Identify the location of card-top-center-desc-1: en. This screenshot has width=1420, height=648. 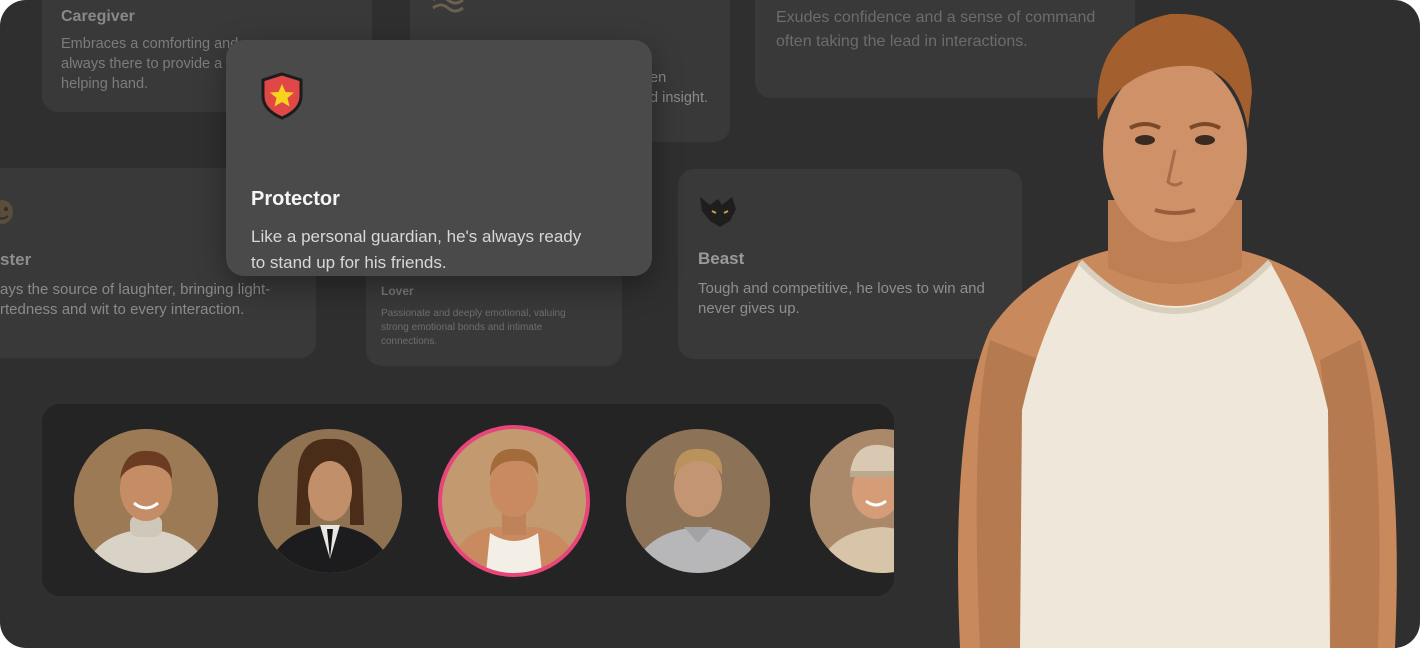
(658, 78).